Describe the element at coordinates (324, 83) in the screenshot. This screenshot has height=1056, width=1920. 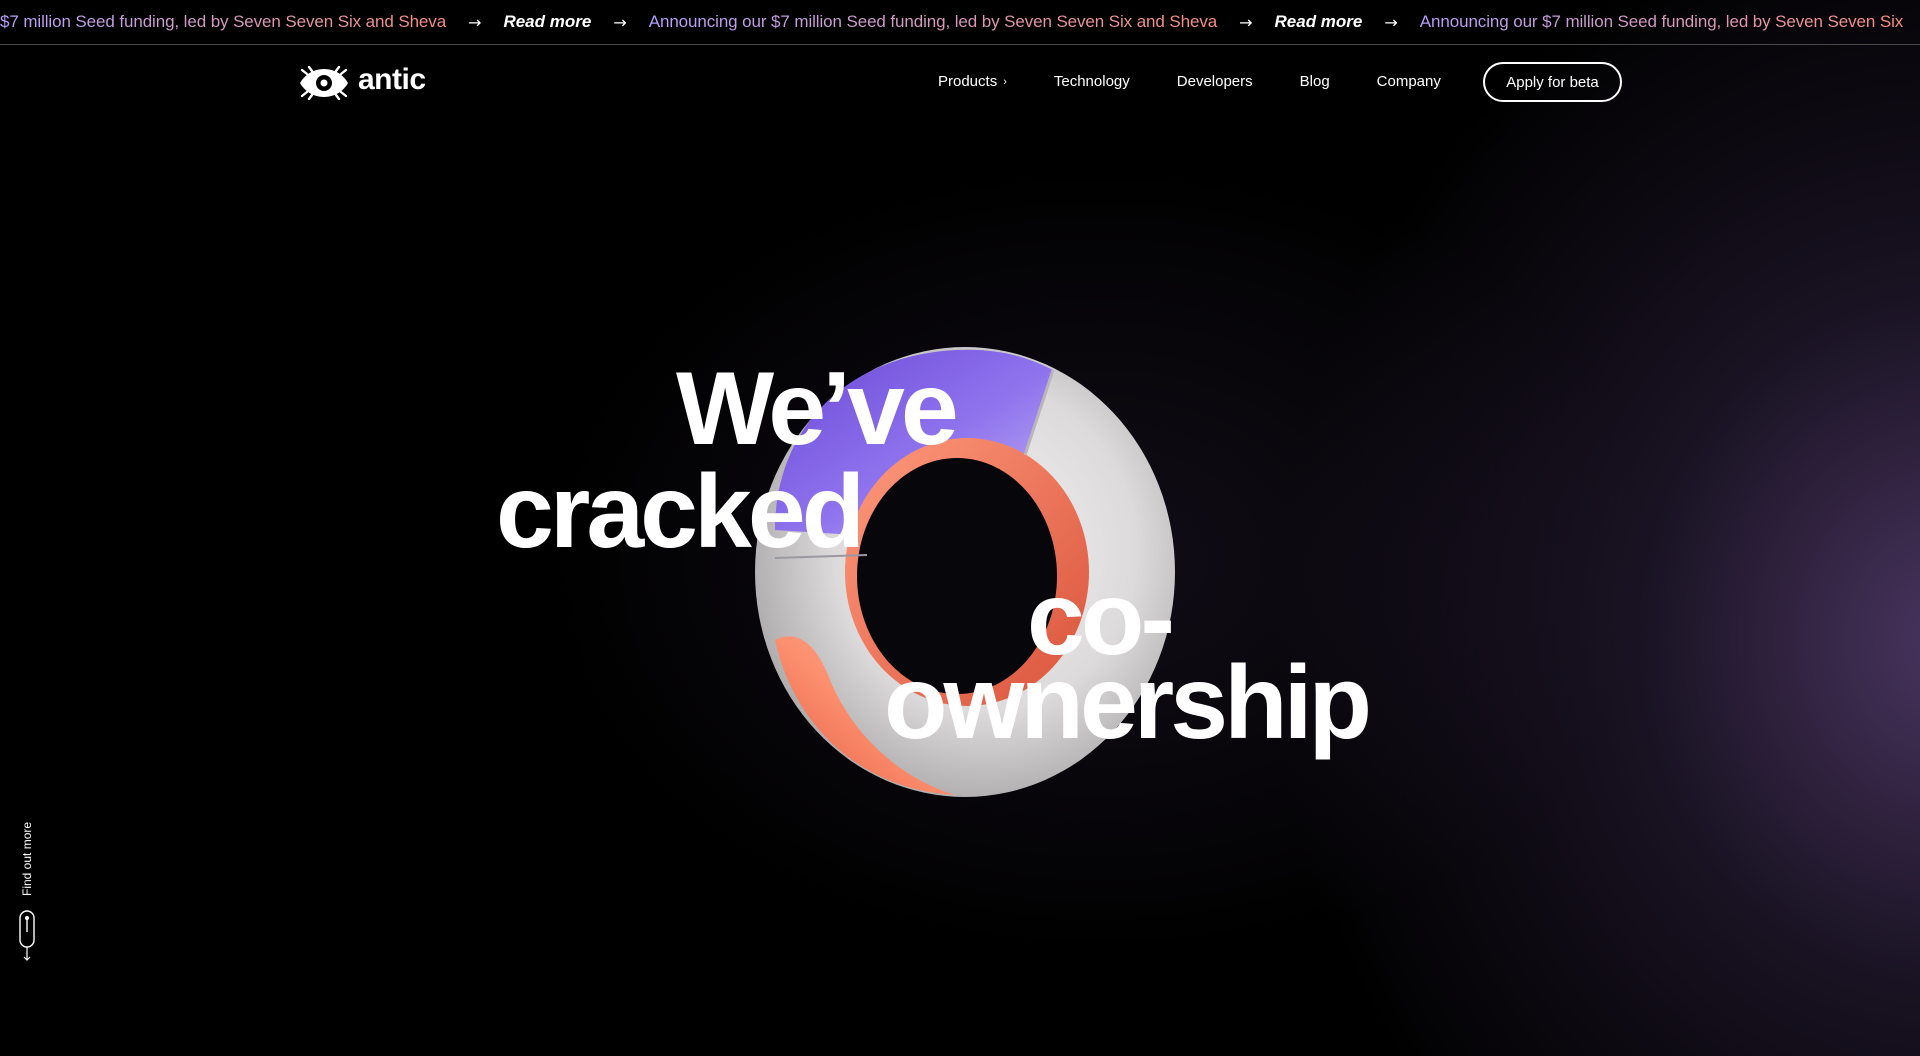
I see `eye-logo-icon` at that location.